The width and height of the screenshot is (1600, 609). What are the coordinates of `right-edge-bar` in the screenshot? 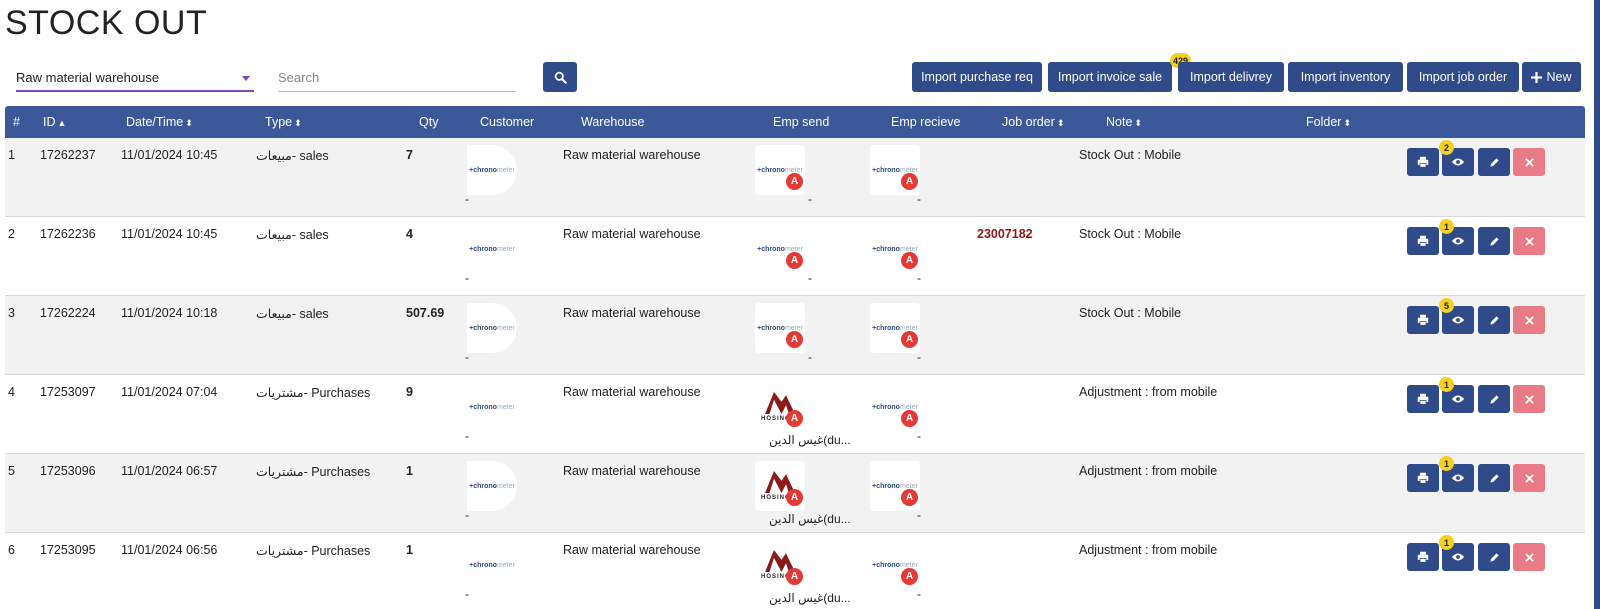 It's located at (1597, 304).